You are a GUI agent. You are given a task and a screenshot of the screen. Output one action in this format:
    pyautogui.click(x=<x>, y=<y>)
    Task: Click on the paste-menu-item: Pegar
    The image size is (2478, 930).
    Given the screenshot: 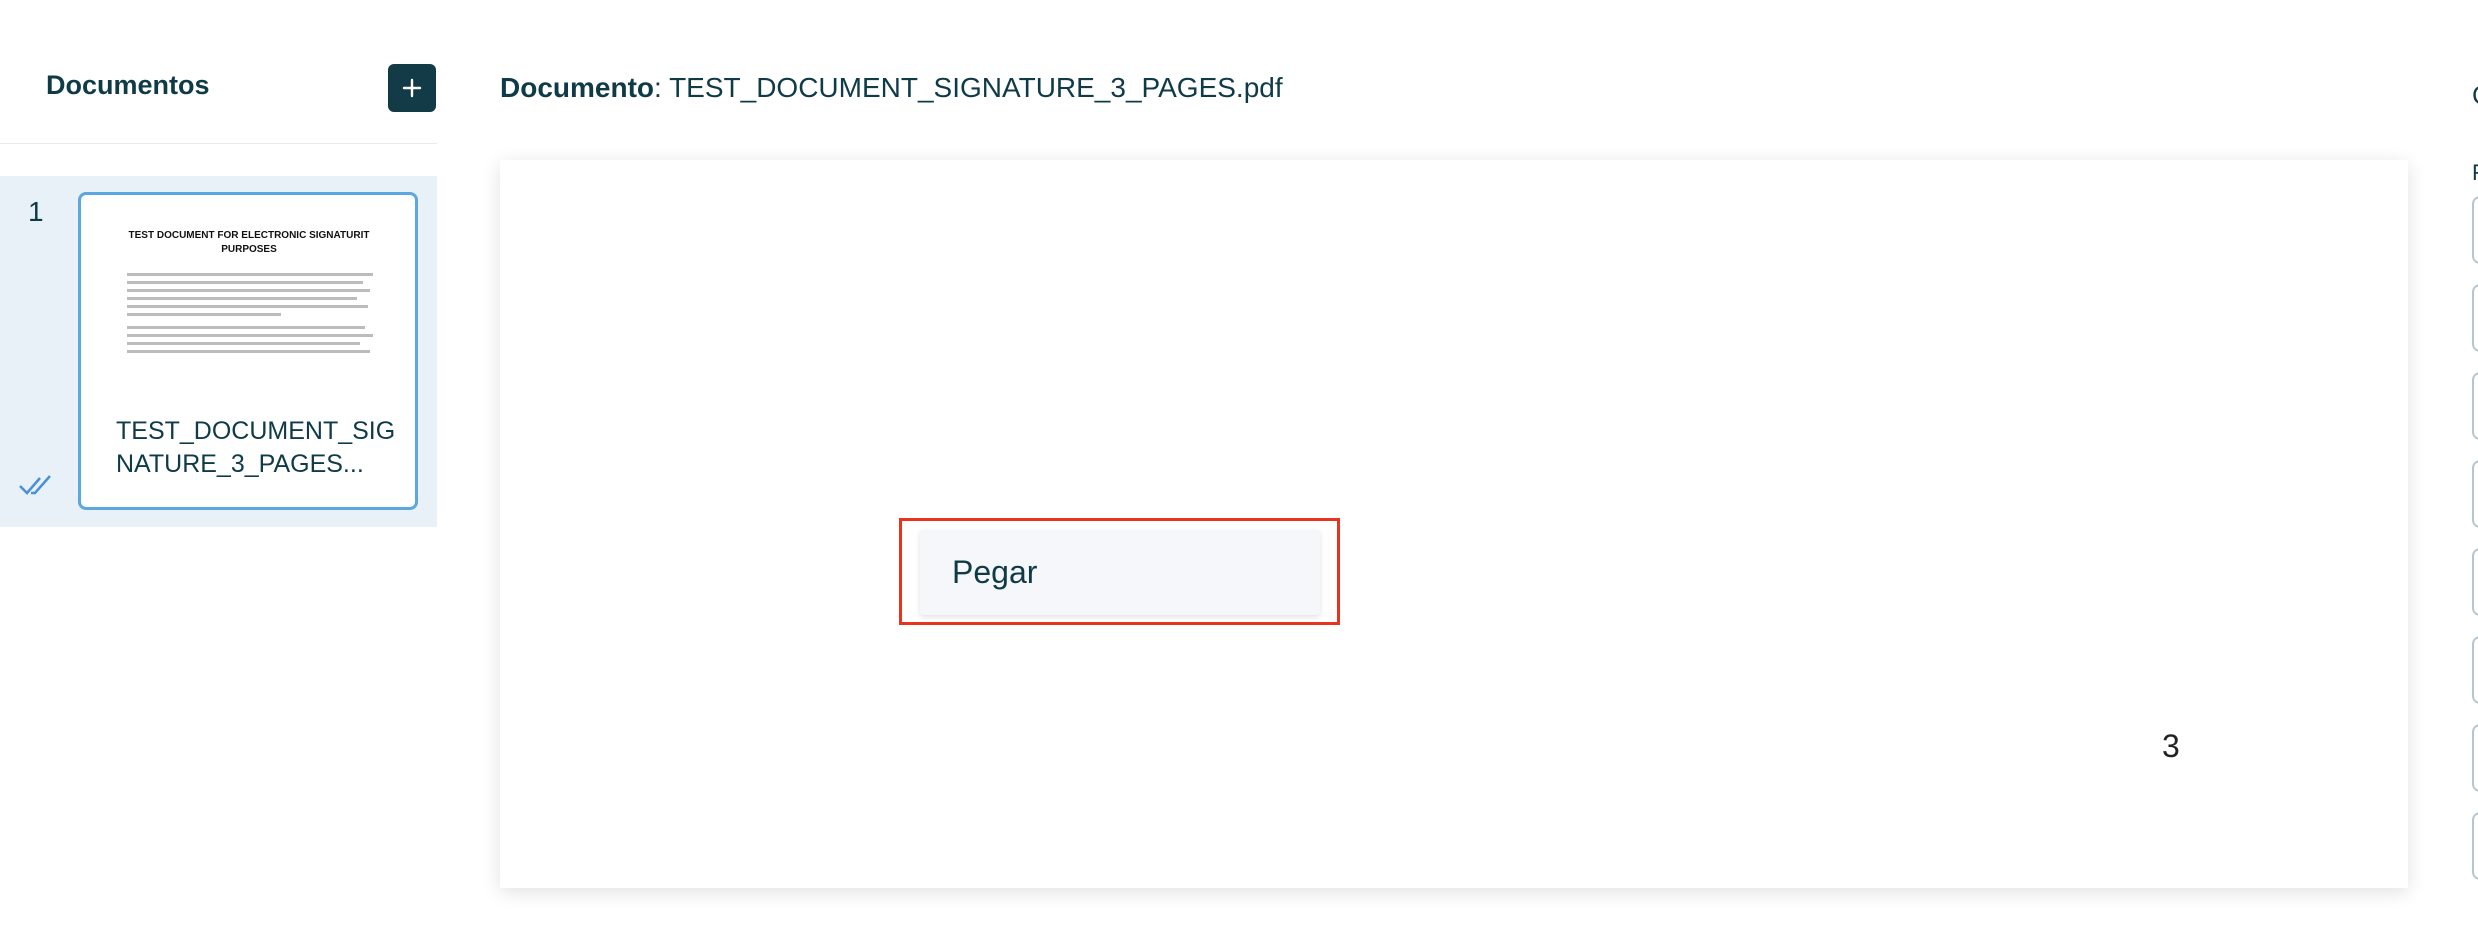 What is the action you would take?
    pyautogui.click(x=994, y=572)
    